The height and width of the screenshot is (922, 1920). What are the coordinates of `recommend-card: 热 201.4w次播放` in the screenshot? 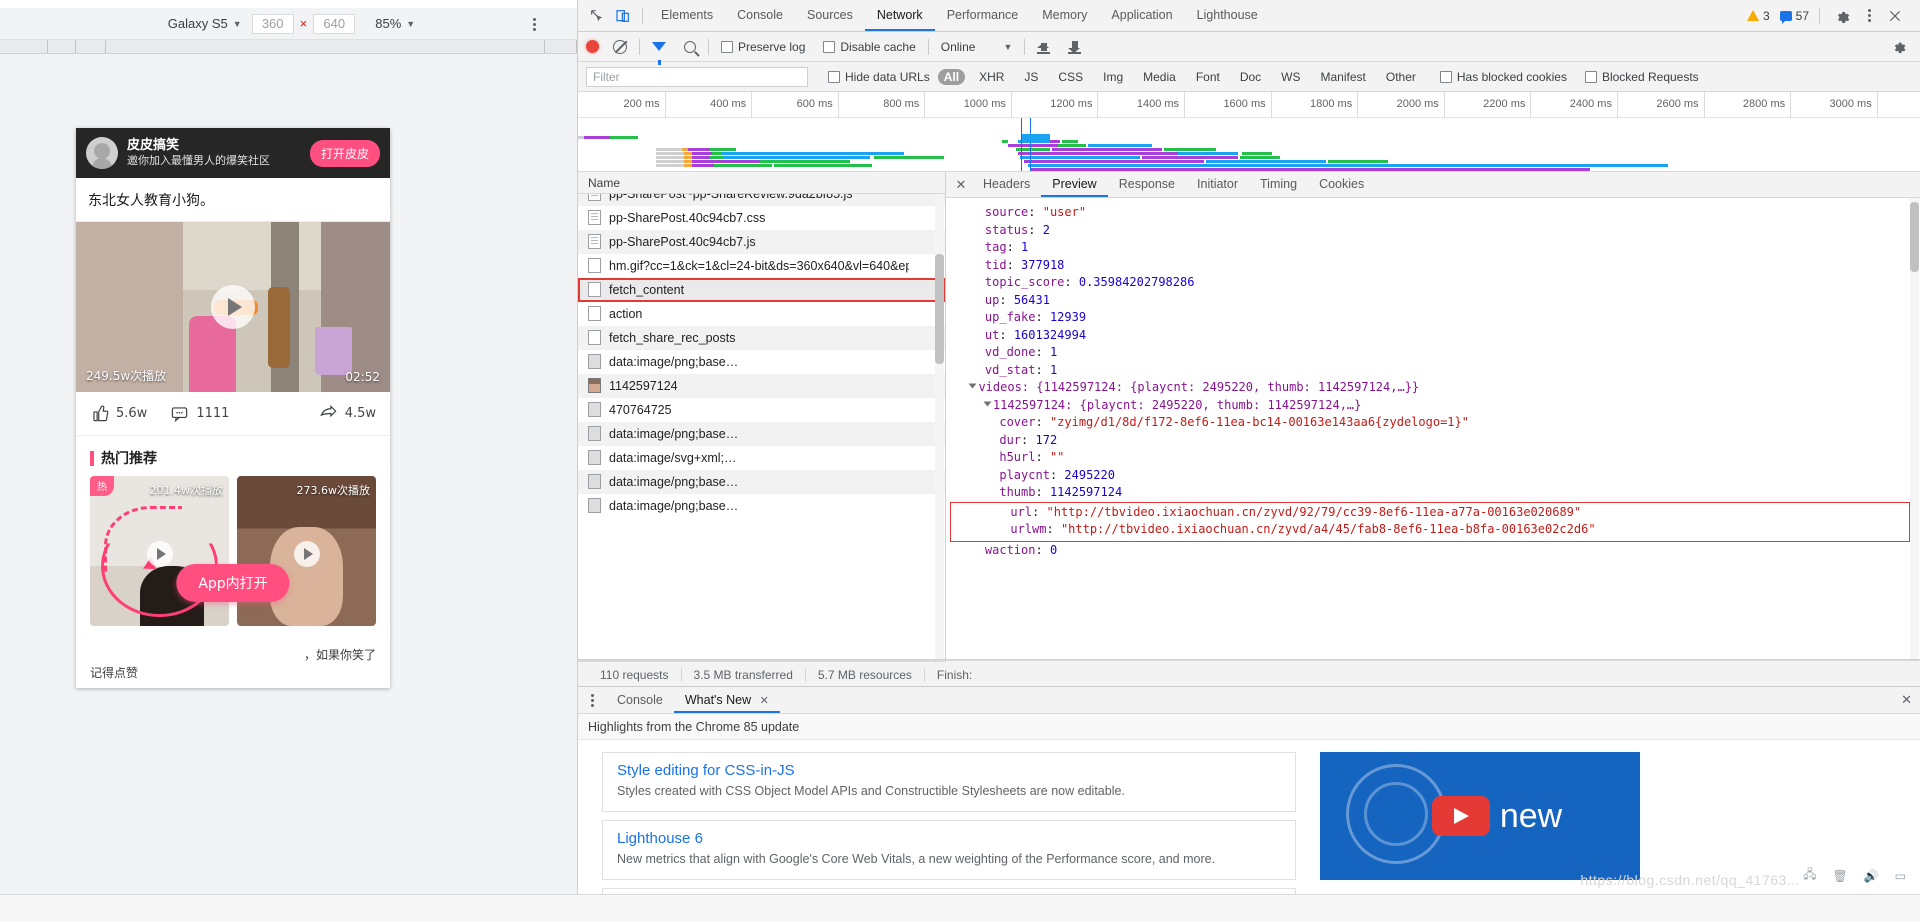 It's located at (159, 551).